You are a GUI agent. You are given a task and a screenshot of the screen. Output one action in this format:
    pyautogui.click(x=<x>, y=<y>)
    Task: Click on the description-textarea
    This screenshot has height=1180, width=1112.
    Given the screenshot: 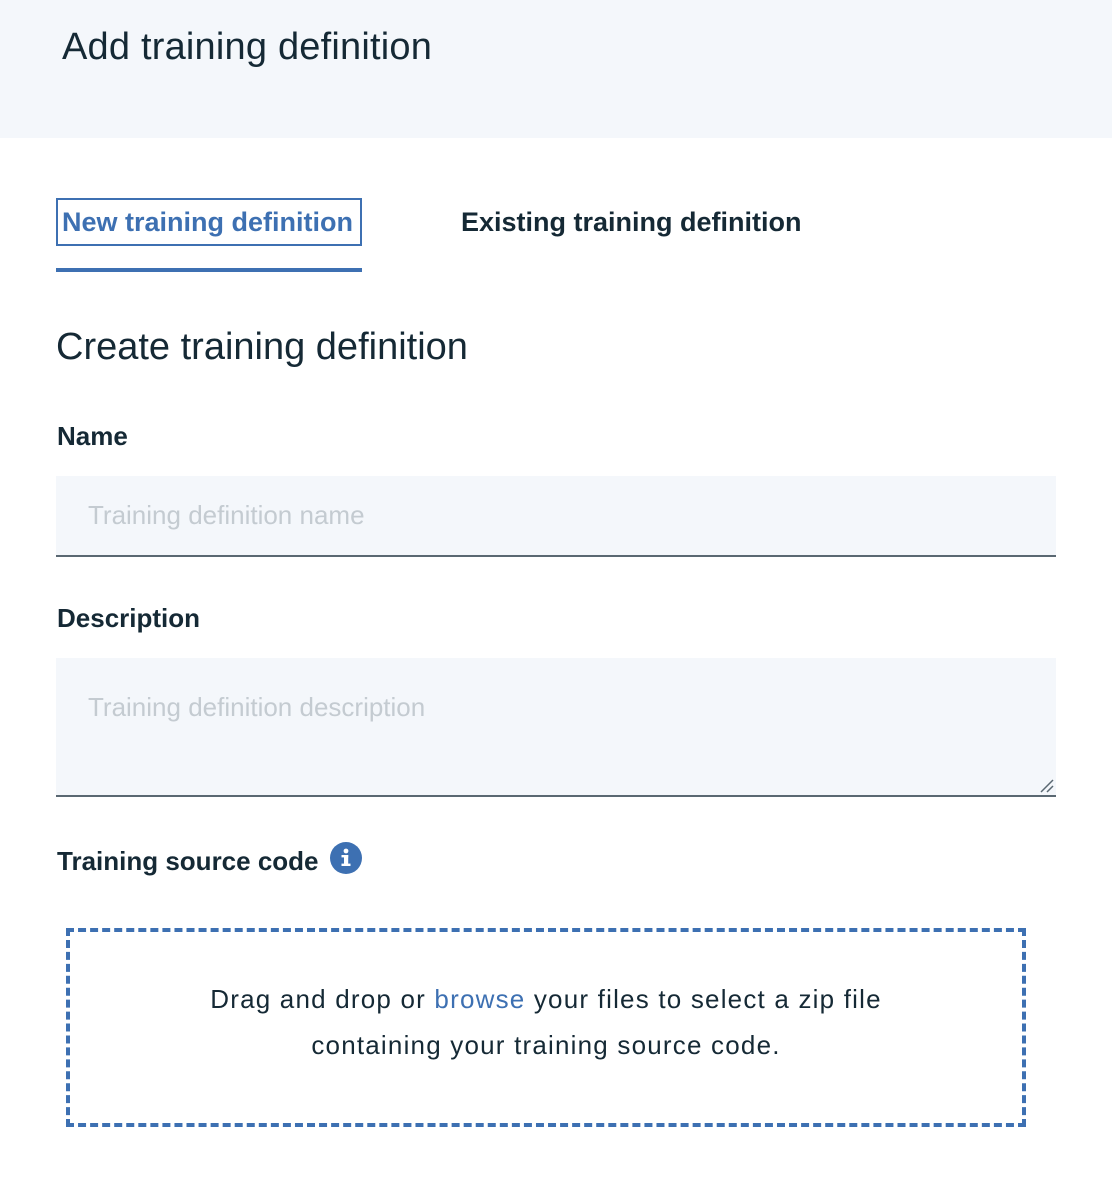 What is the action you would take?
    pyautogui.click(x=556, y=727)
    